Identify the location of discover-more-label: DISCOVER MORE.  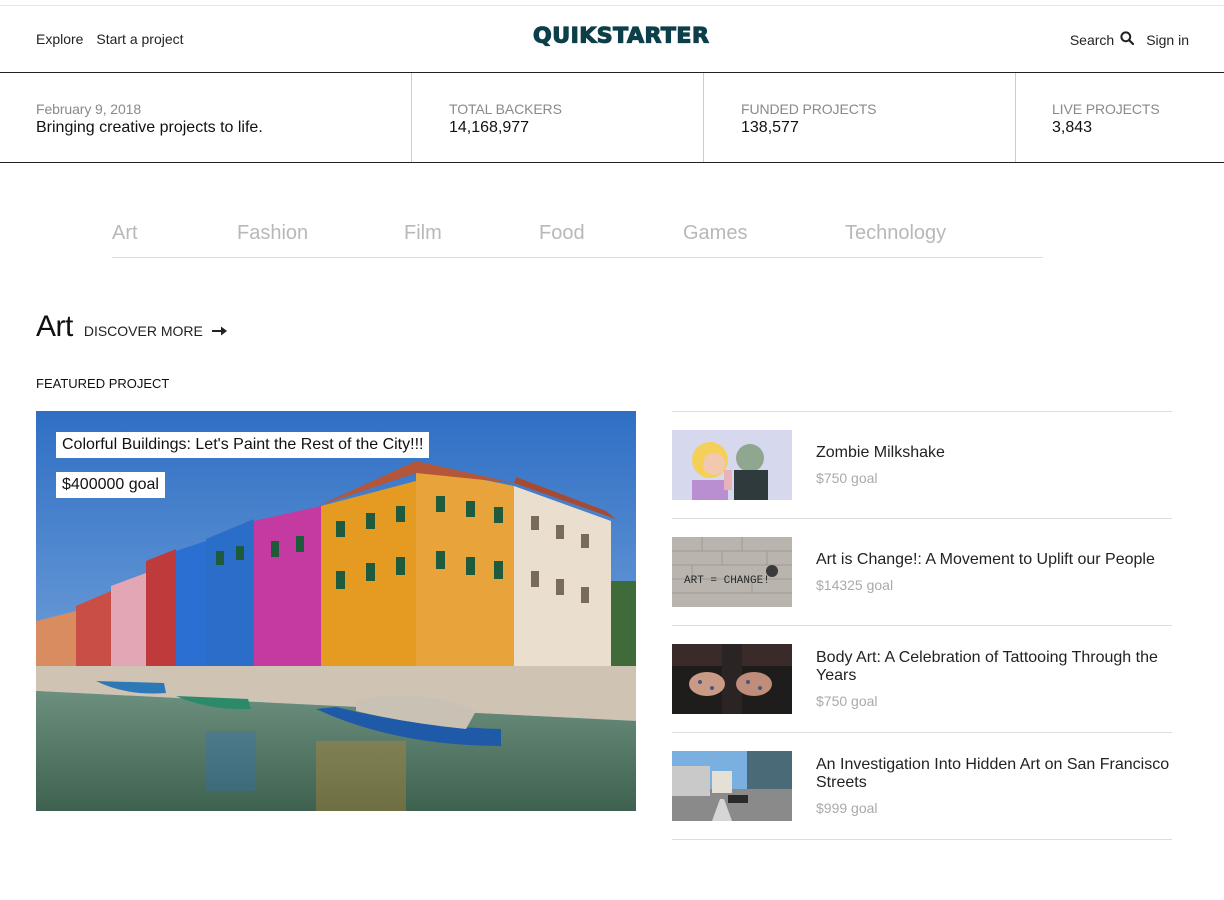
(143, 331).